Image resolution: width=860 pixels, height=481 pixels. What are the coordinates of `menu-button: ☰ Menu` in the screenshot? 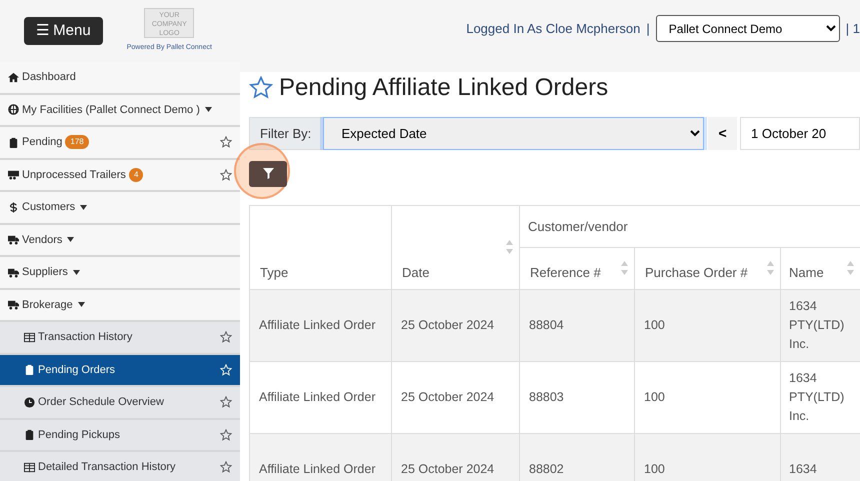 It's located at (63, 31).